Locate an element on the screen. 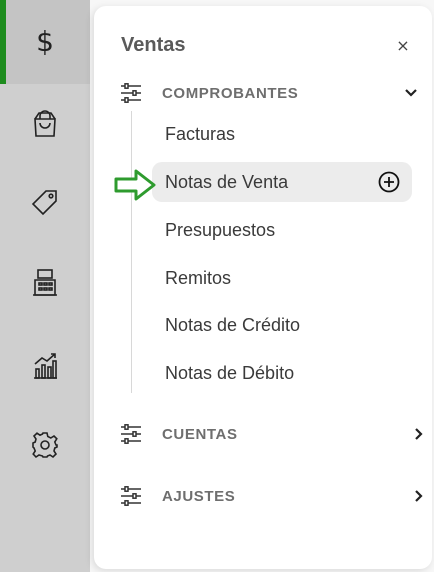 The height and width of the screenshot is (572, 434). pointer-arrow-icon is located at coordinates (135, 185).